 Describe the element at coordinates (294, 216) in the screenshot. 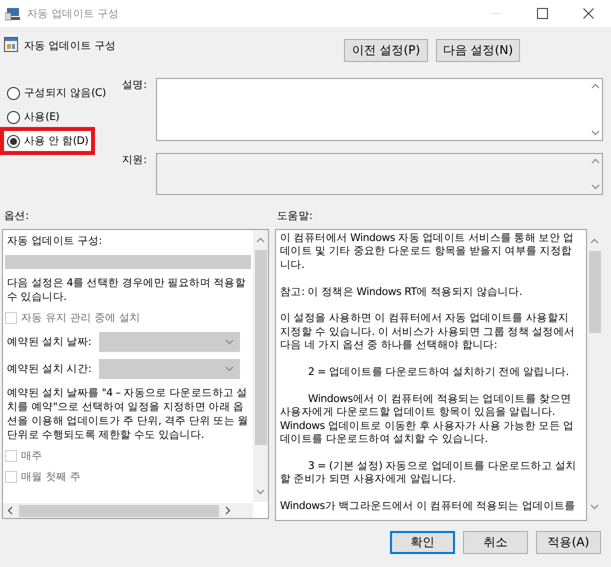

I see `section-label: 도움말:` at that location.